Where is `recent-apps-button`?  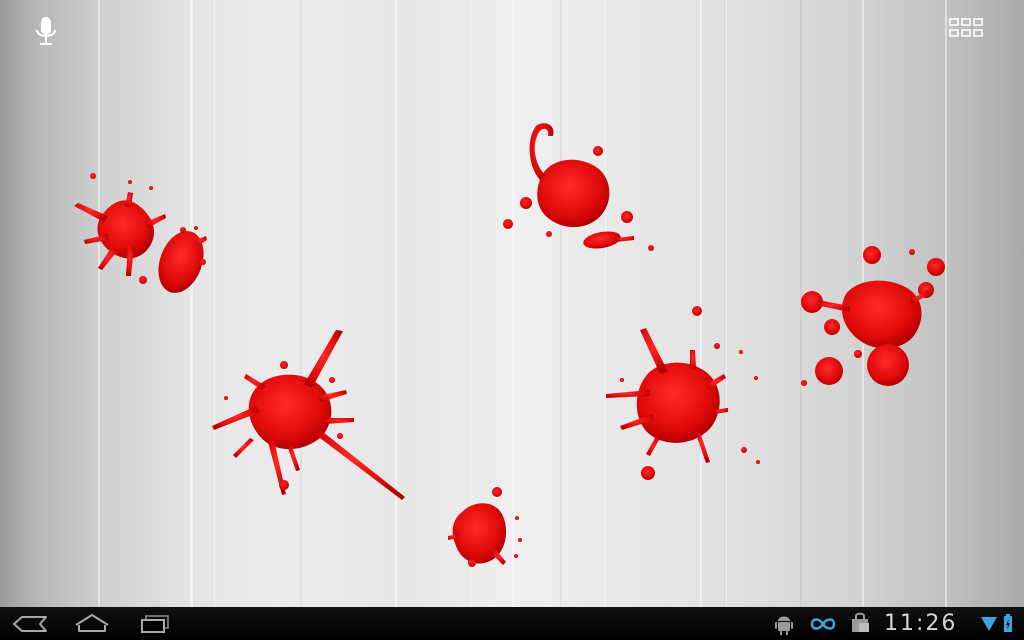 recent-apps-button is located at coordinates (158, 623).